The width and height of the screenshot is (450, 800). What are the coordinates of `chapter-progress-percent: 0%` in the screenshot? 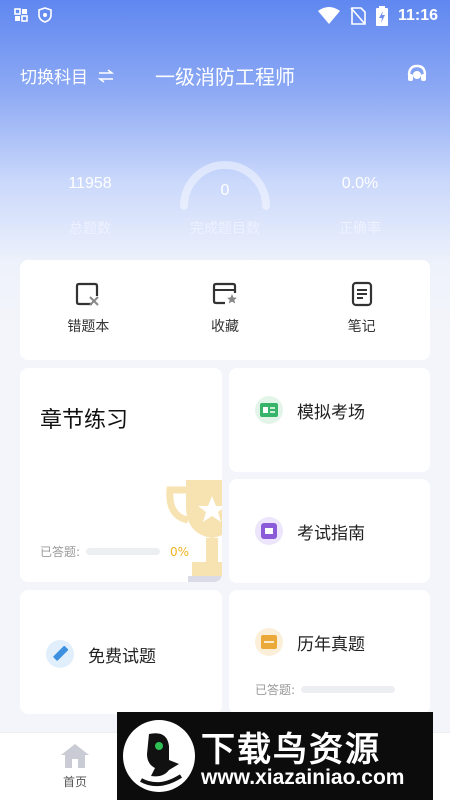 It's located at (180, 551).